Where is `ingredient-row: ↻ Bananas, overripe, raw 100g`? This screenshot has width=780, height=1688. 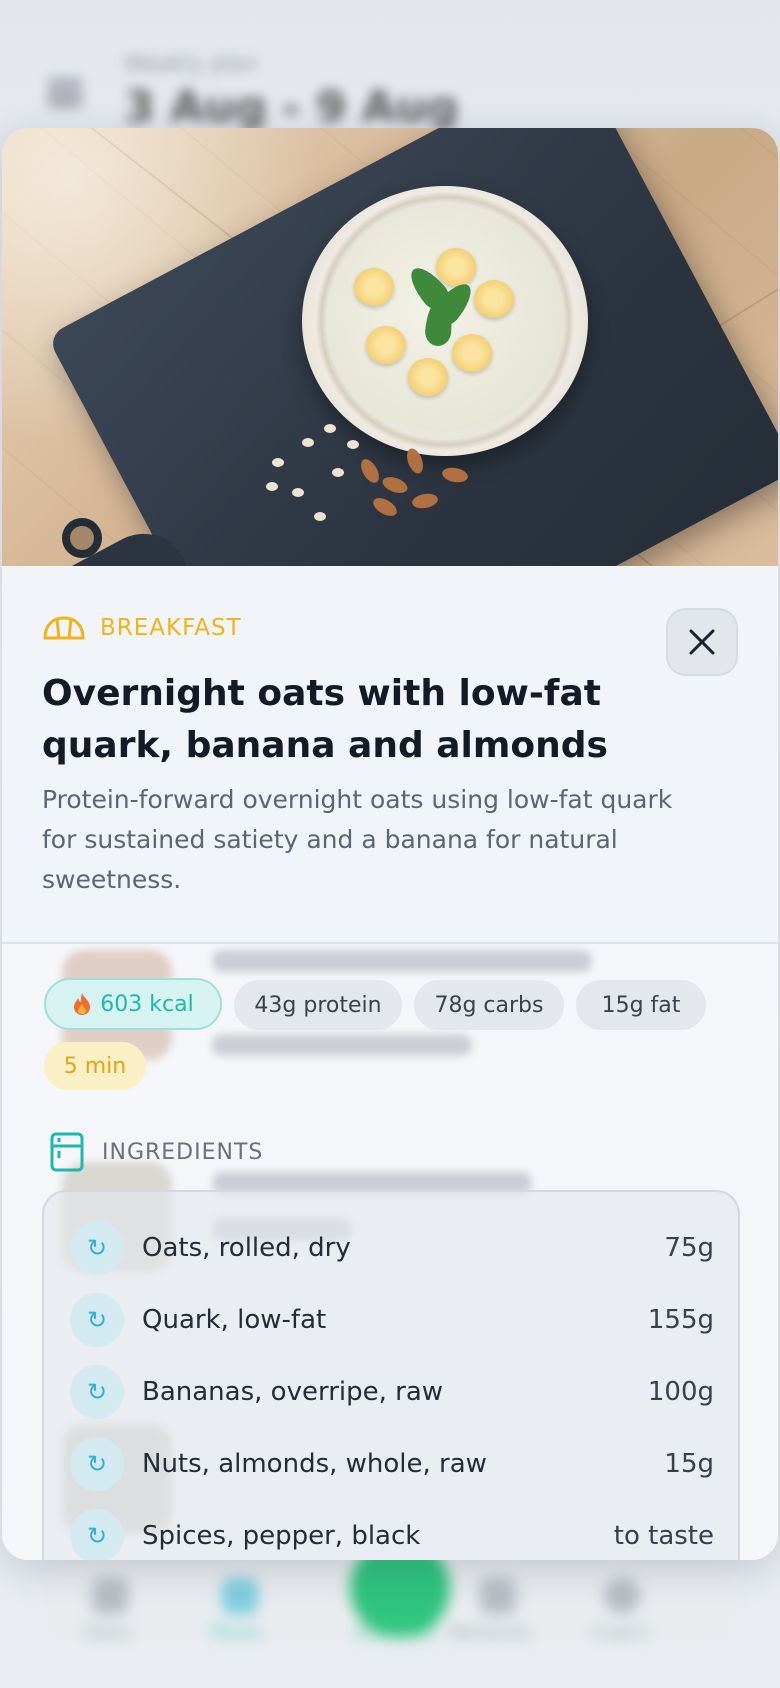
ingredient-row: ↻ Bananas, overripe, raw 100g is located at coordinates (391, 1392).